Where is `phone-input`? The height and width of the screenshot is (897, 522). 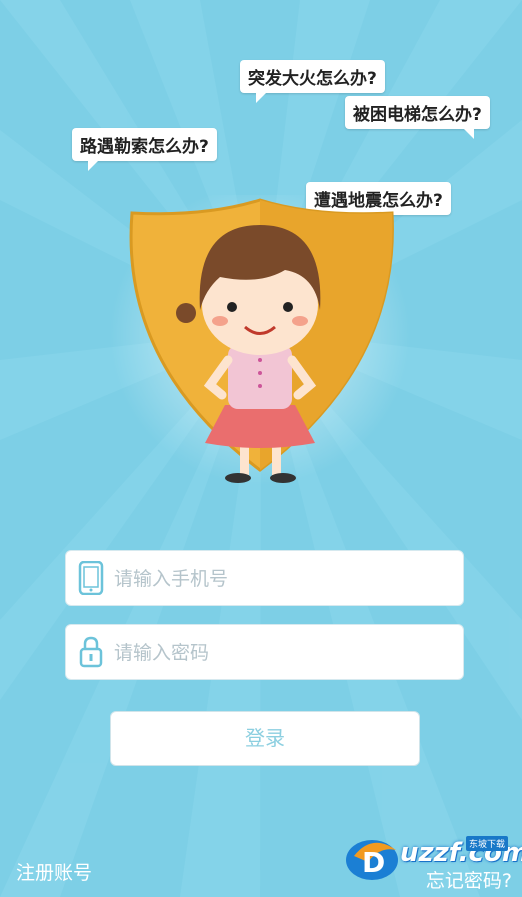
phone-input is located at coordinates (284, 579).